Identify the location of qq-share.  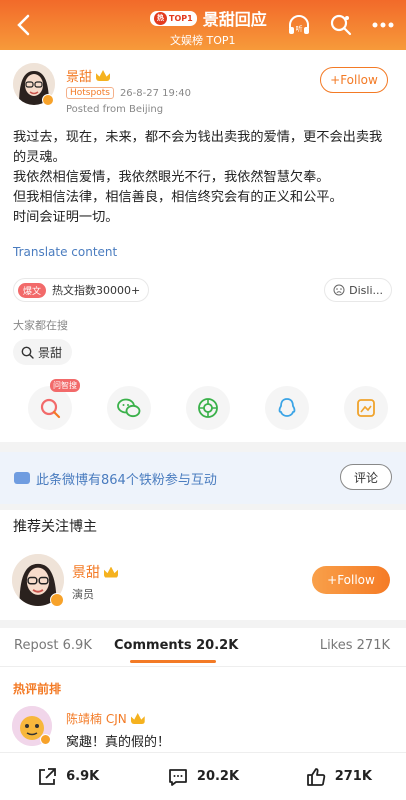
(287, 408).